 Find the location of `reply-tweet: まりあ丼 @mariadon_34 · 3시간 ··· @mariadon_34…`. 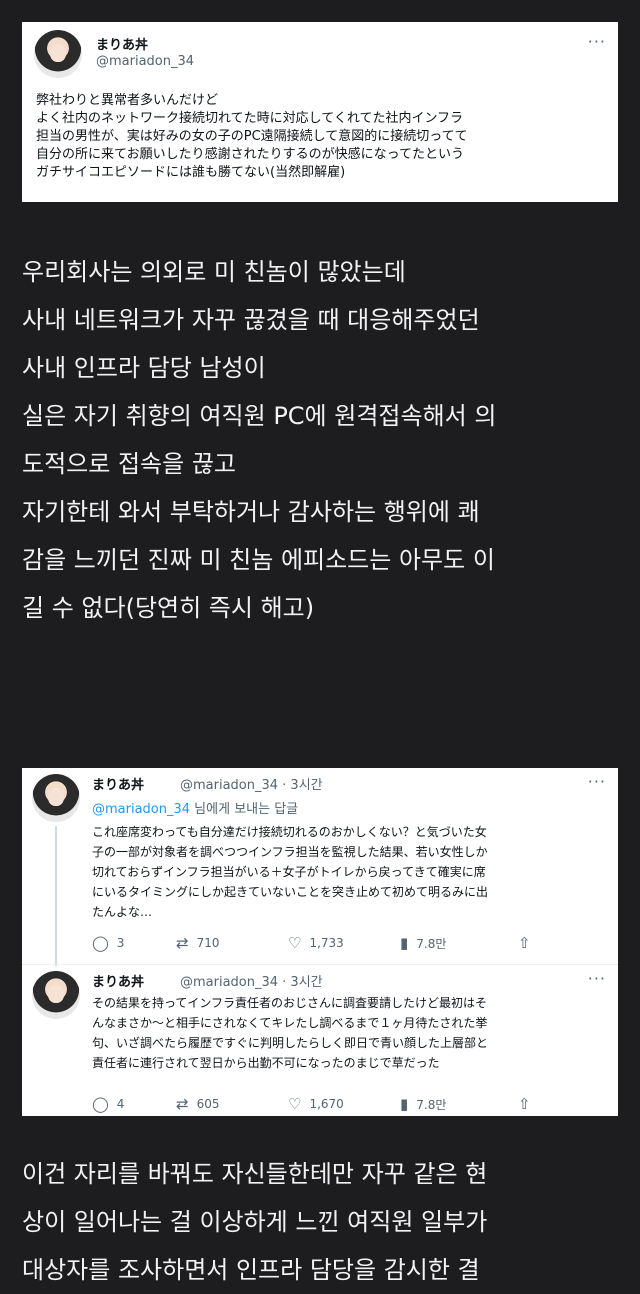

reply-tweet: まりあ丼 @mariadon_34 · 3시간 ··· @mariadon_34… is located at coordinates (320, 867).